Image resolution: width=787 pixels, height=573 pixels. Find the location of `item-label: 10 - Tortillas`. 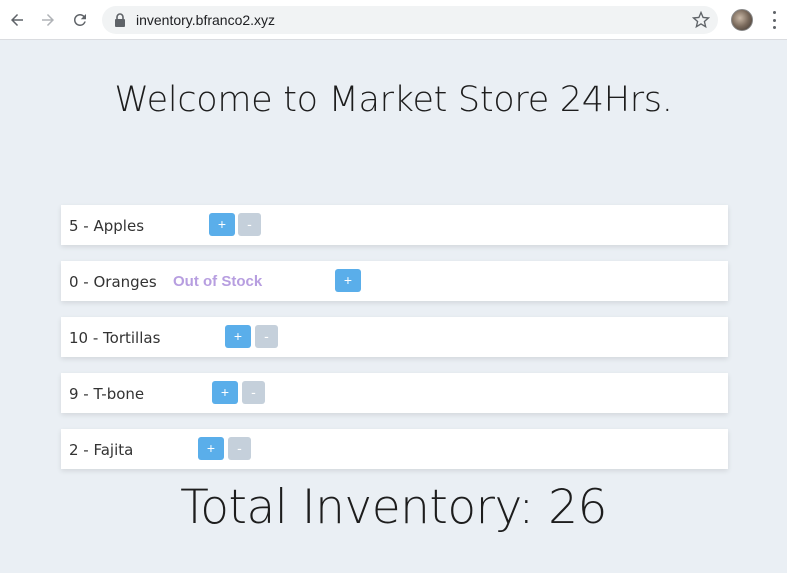

item-label: 10 - Tortillas is located at coordinates (115, 338).